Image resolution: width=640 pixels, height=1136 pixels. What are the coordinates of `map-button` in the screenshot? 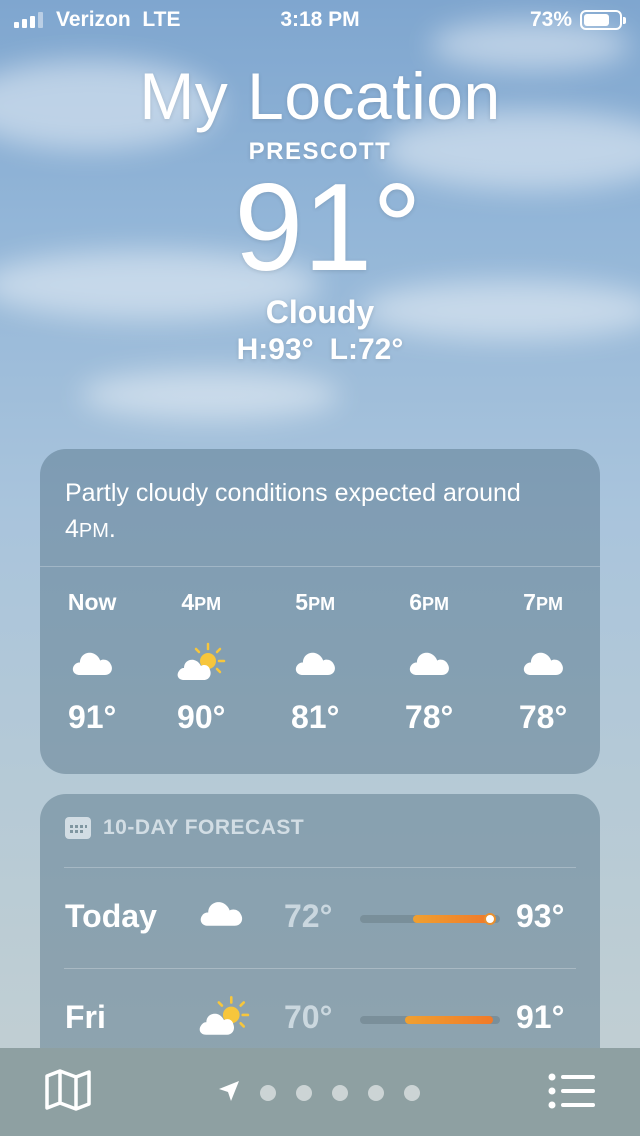 It's located at (68, 1092).